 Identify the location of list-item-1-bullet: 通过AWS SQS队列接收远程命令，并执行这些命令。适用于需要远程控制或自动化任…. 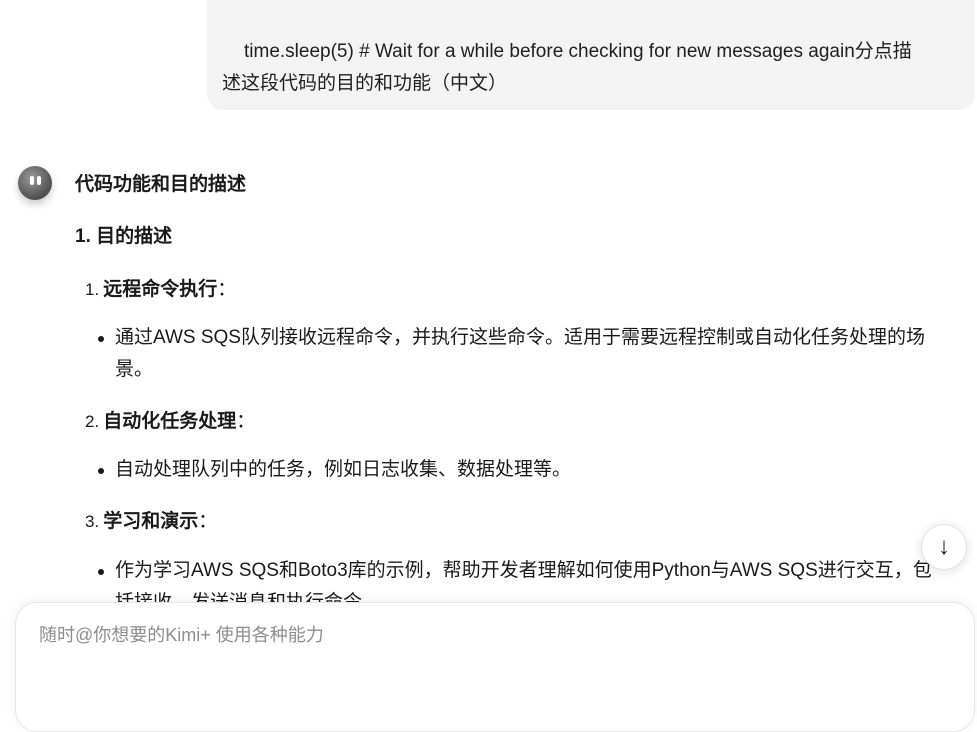
(526, 354).